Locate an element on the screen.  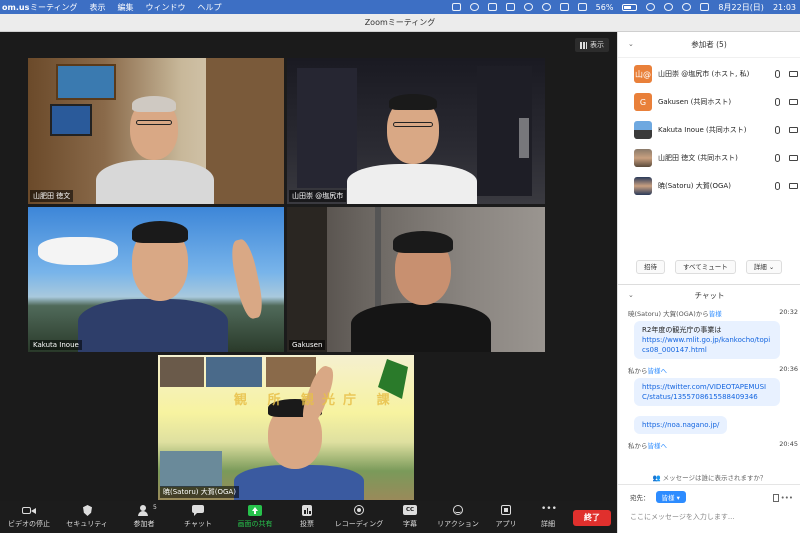
message-time: 20:32 is located at coordinates (788, 312).